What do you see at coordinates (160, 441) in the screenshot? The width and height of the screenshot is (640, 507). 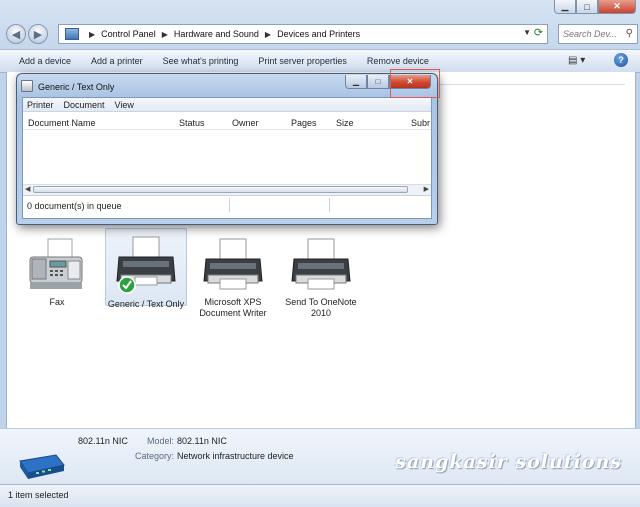 I see `model-label: Model:` at bounding box center [160, 441].